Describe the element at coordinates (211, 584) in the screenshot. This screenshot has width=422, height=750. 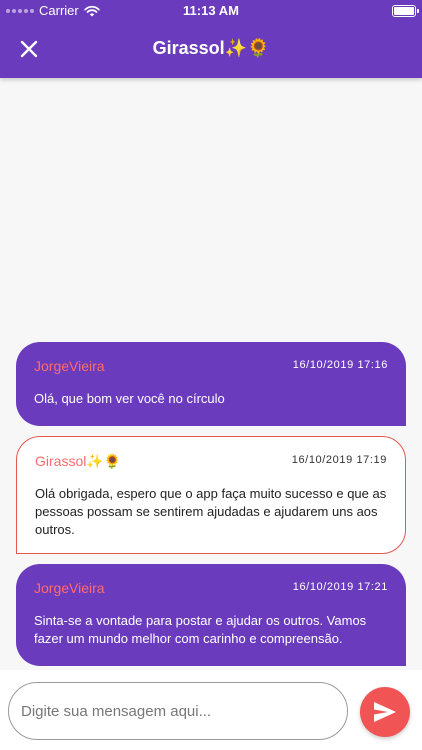
I see `message-meta: JorgeVieira 16/10/2019 17:21` at that location.